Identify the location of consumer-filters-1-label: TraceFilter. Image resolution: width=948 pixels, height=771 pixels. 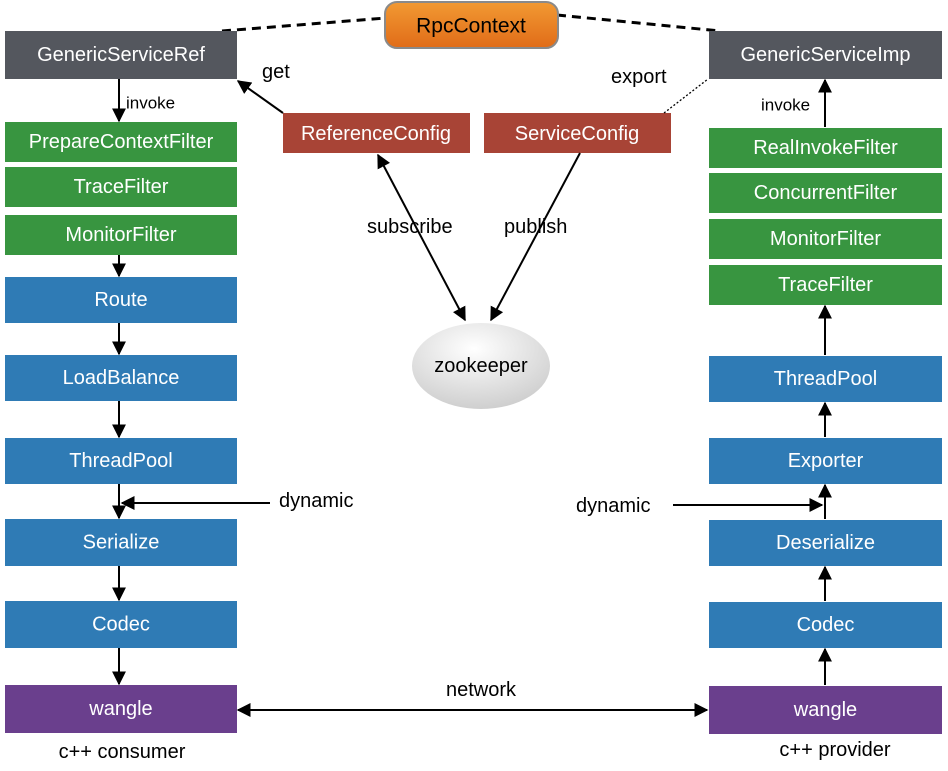
(121, 187).